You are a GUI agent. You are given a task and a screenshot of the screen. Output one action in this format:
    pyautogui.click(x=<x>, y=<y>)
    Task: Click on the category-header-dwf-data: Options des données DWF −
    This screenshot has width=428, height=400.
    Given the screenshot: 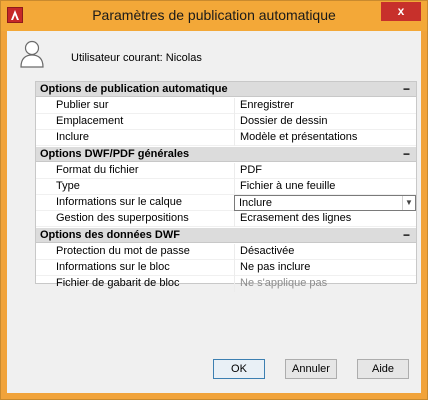 What is the action you would take?
    pyautogui.click(x=226, y=235)
    